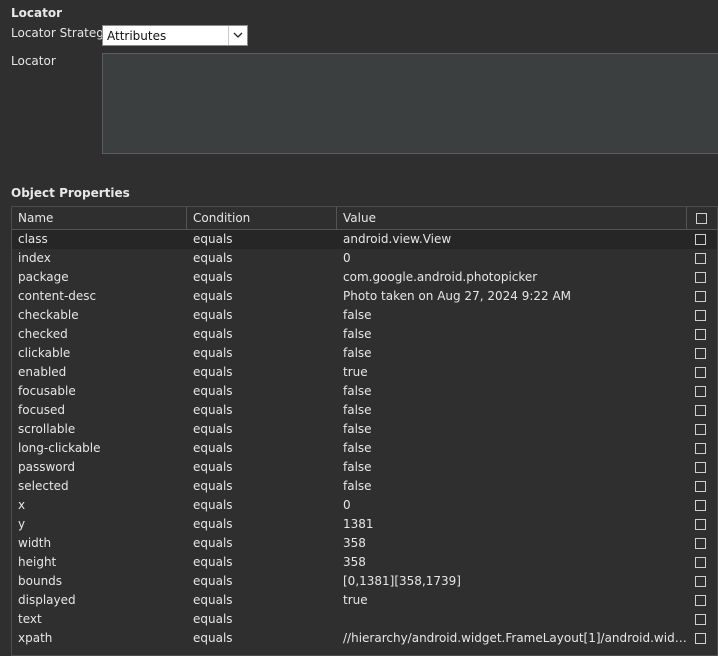 The height and width of the screenshot is (656, 718). I want to click on column-header-name: Name, so click(99, 218).